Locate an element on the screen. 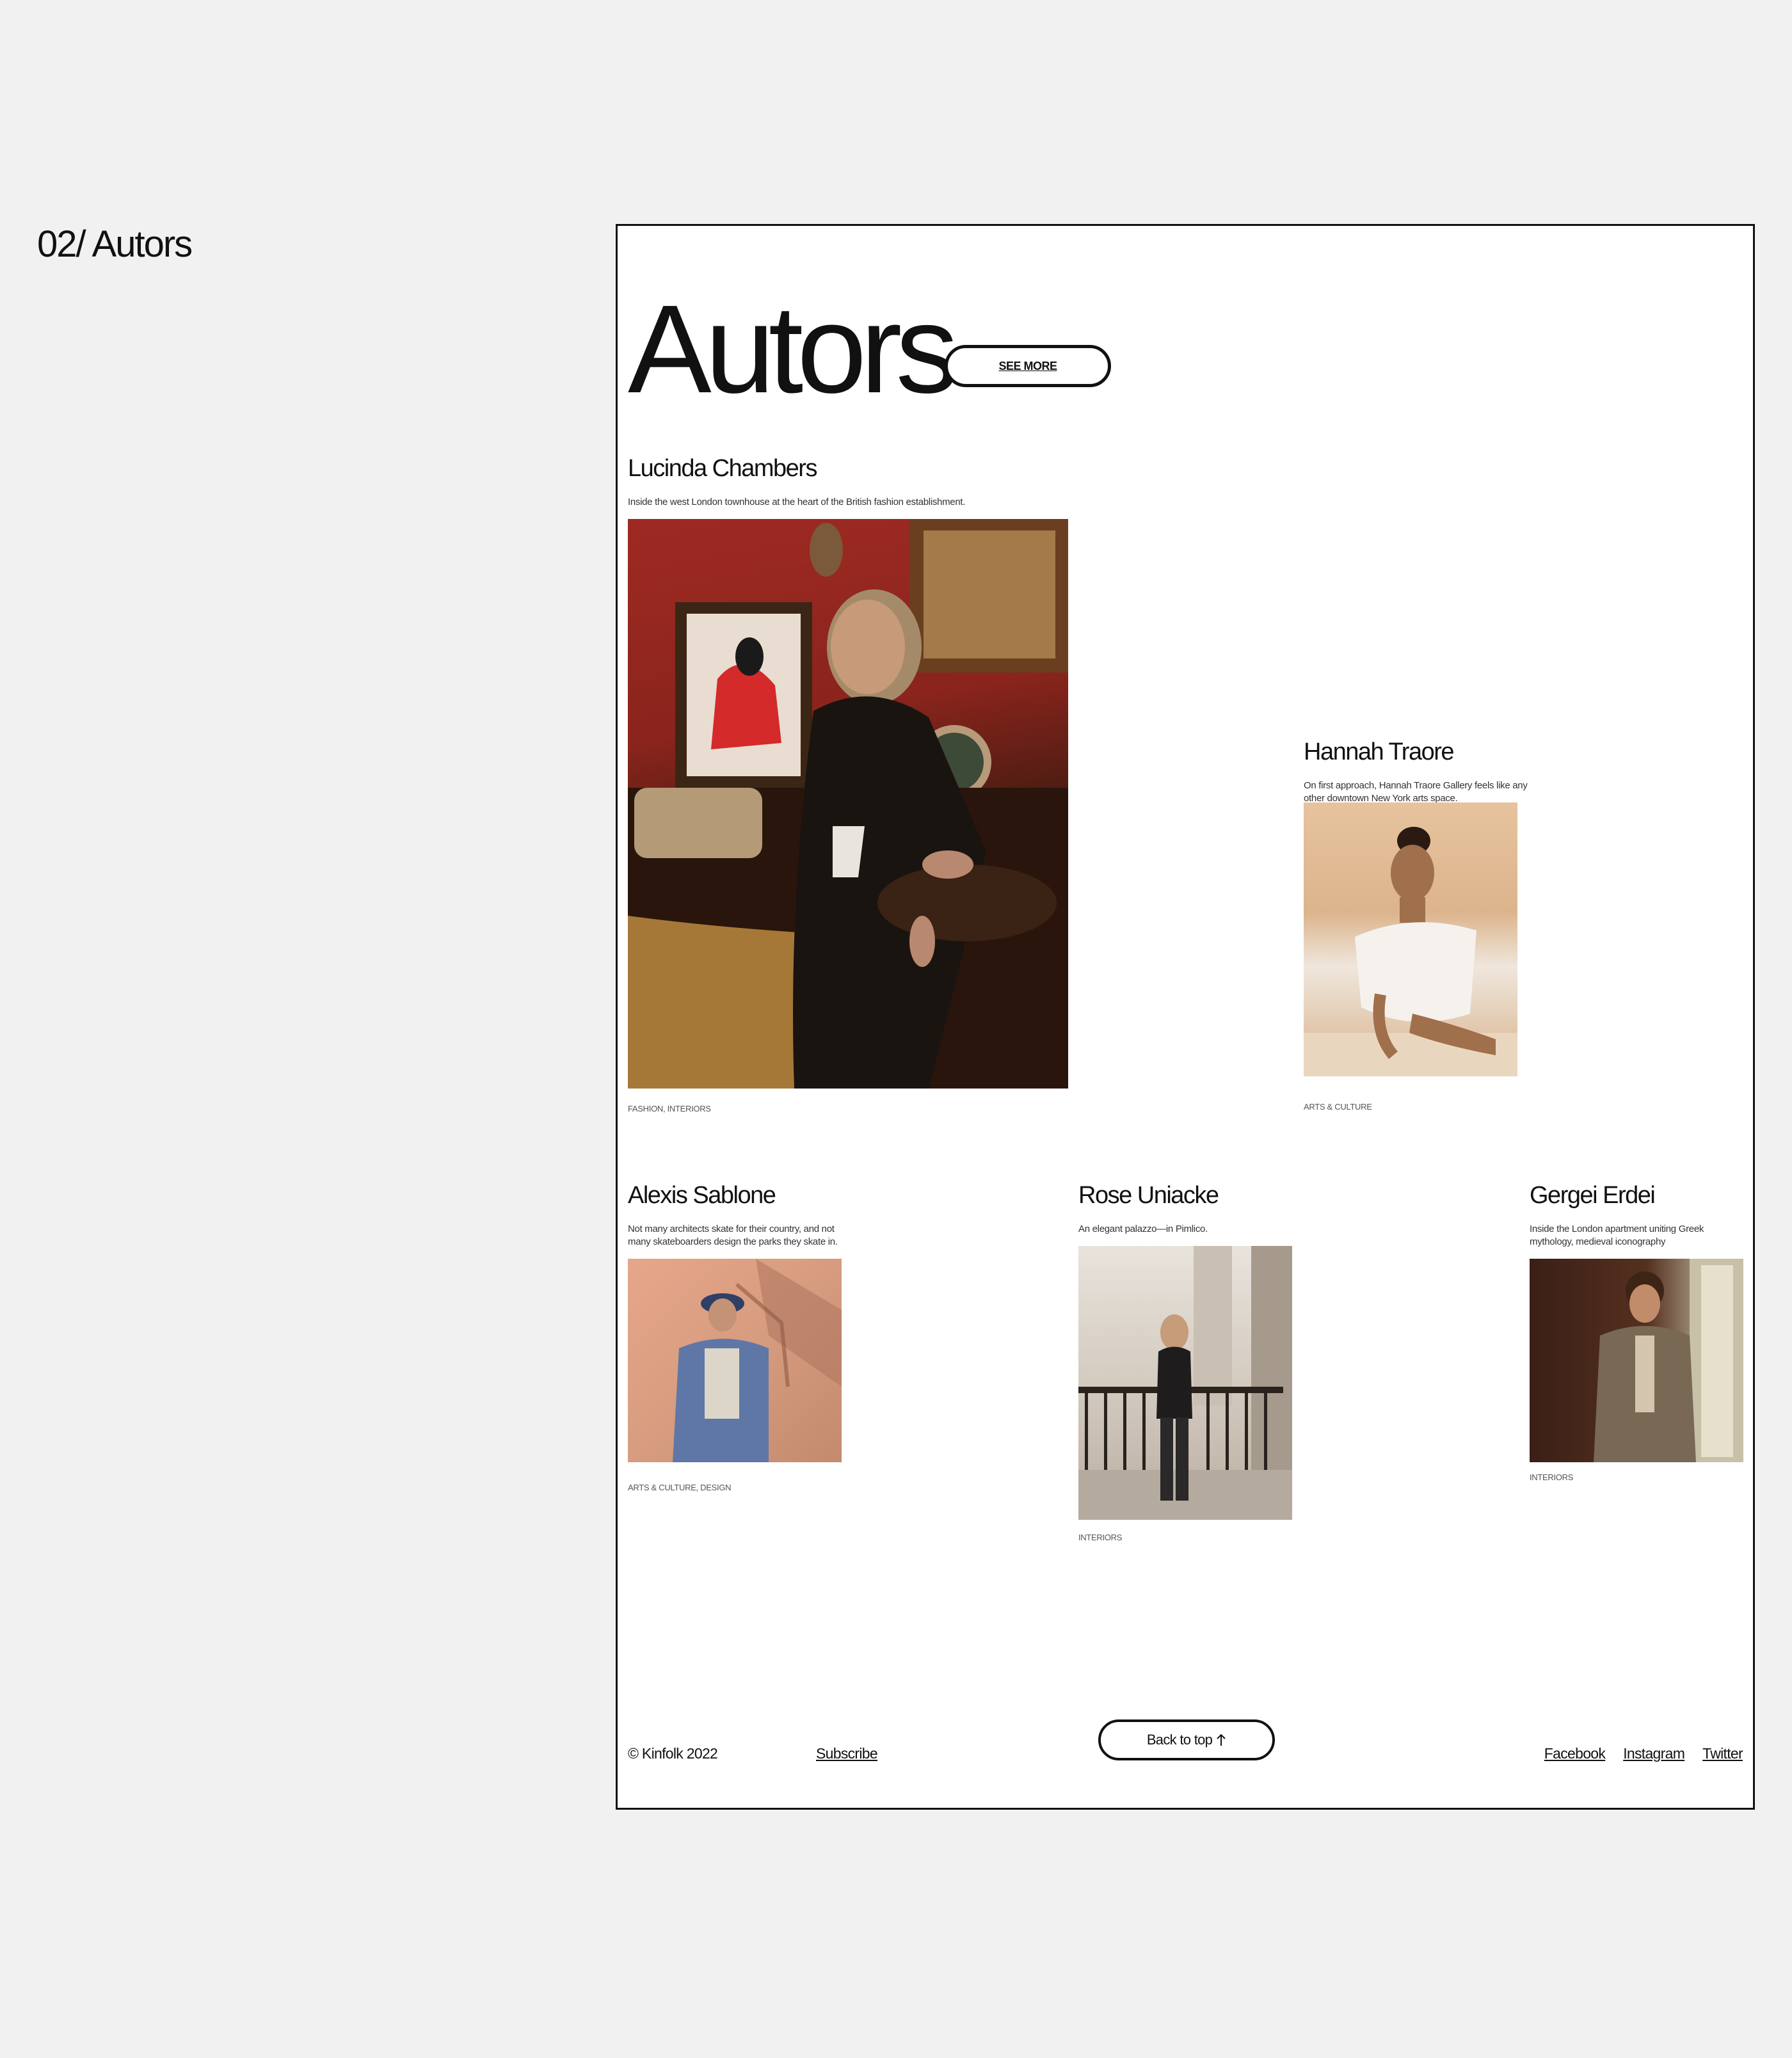  author-description: An elegant palazzo—in Pimlico. is located at coordinates (1143, 1229).